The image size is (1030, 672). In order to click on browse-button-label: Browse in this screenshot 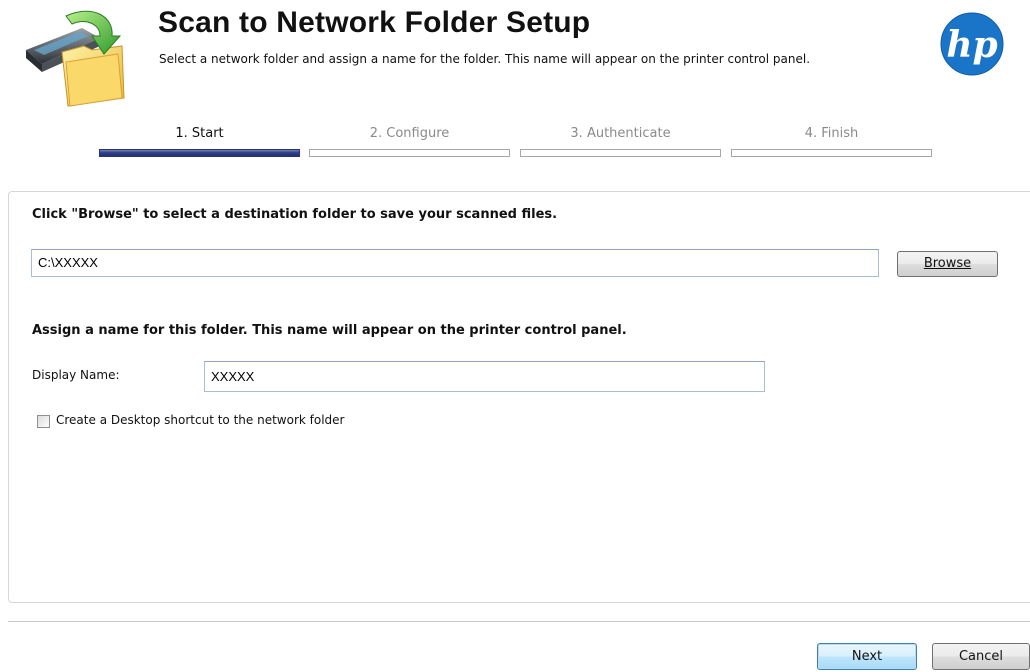, I will do `click(947, 263)`.